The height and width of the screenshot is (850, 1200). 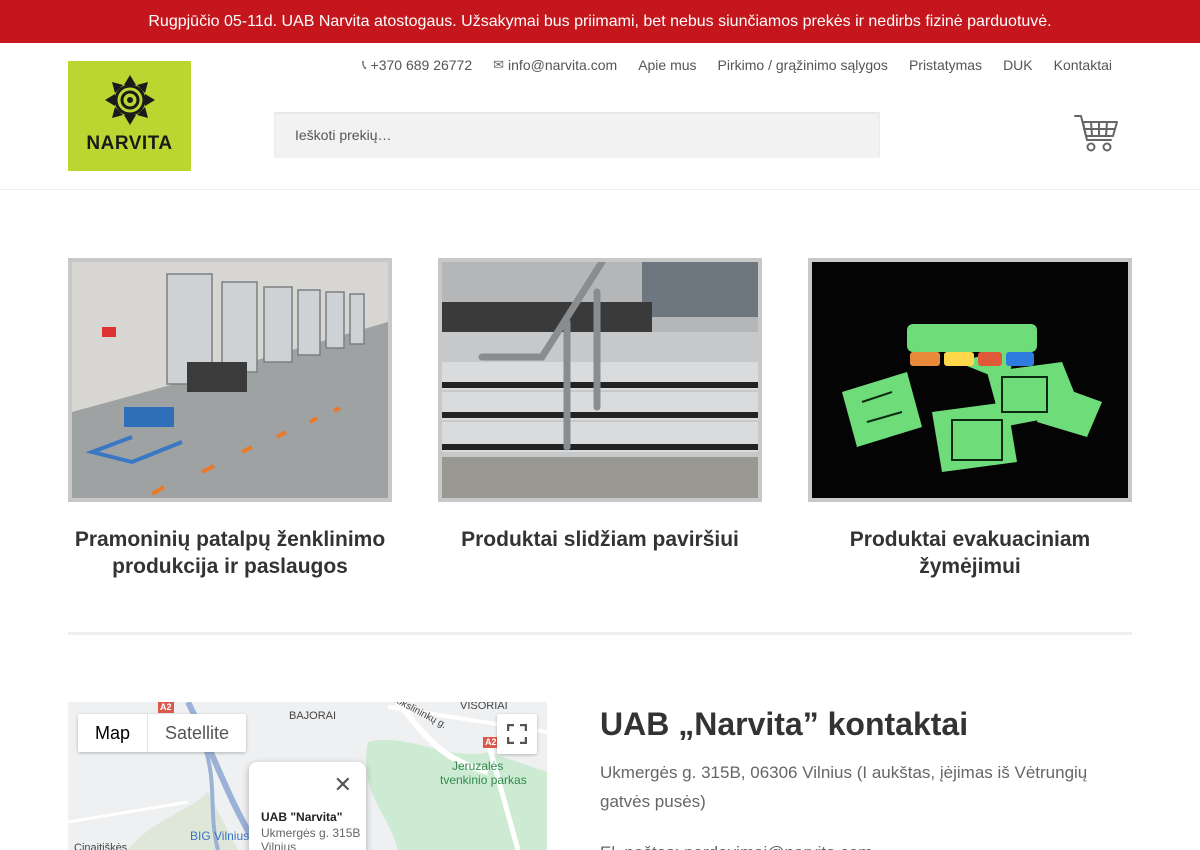 I want to click on info-window-city: Vilnius, so click(x=279, y=845).